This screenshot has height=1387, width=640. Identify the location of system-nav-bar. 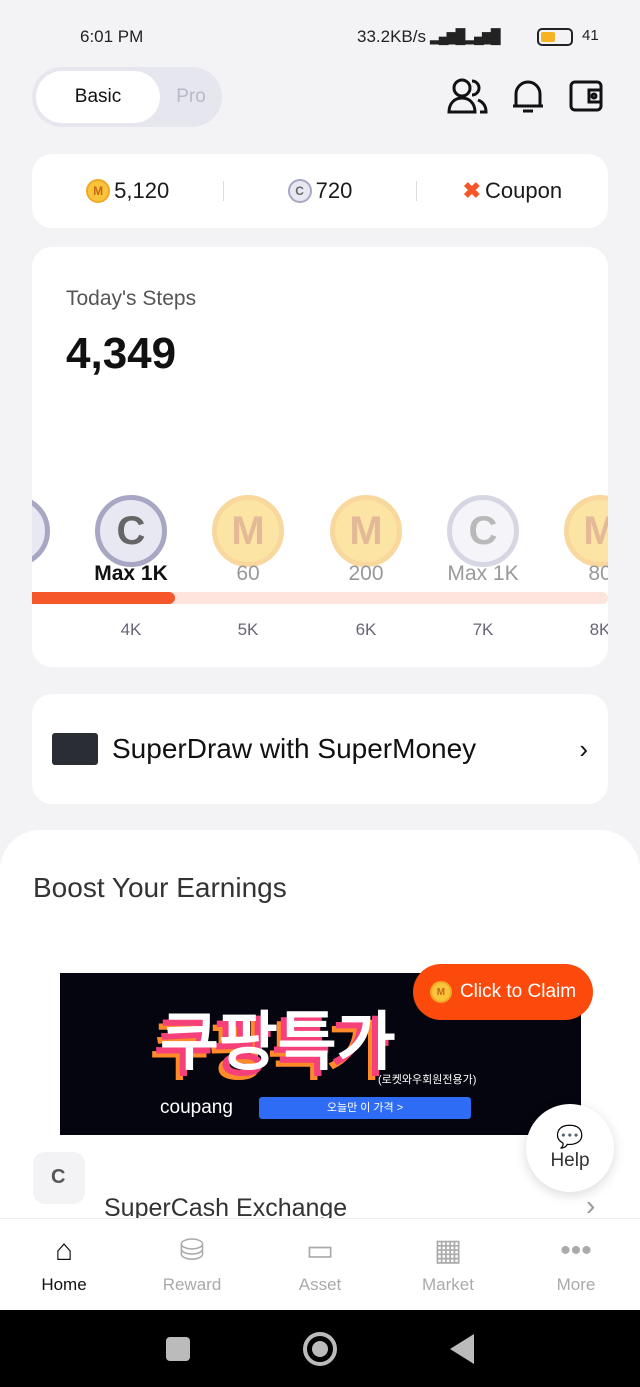
(320, 1348).